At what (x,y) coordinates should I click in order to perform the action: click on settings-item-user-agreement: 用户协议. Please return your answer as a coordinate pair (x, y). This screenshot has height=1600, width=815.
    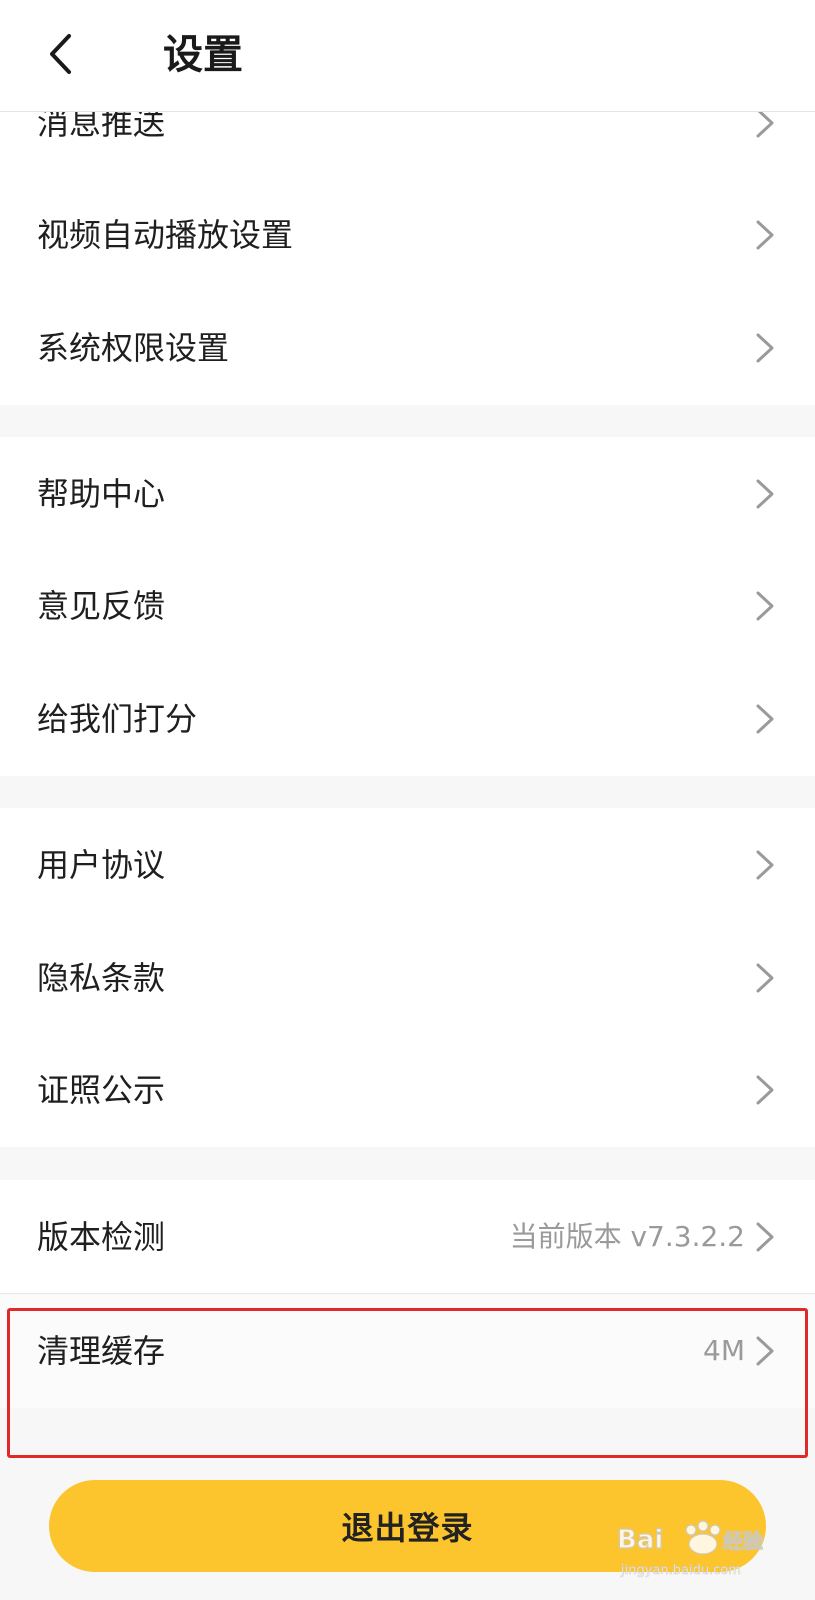
    Looking at the image, I should click on (407, 865).